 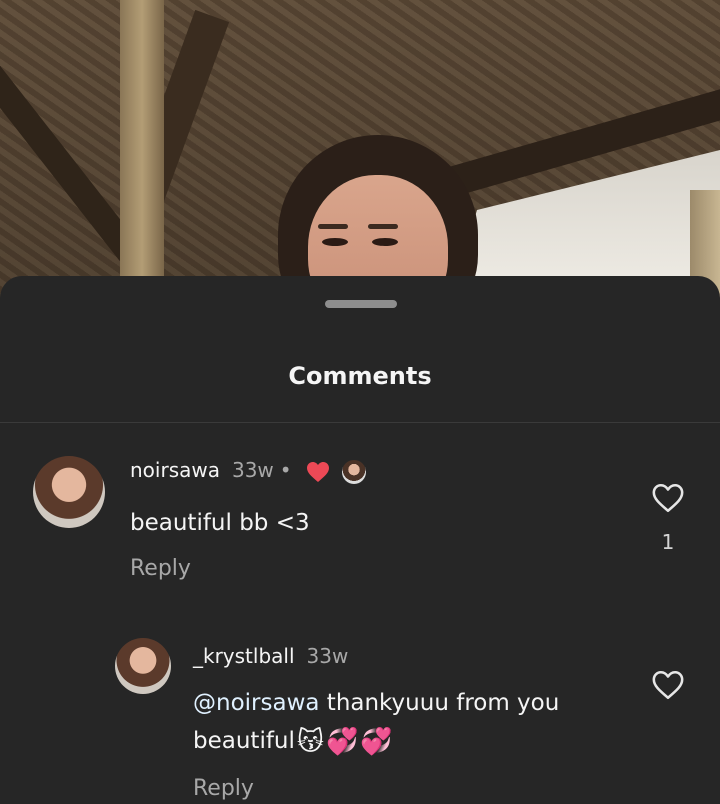 I want to click on comment-time: 33w, so click(x=327, y=656).